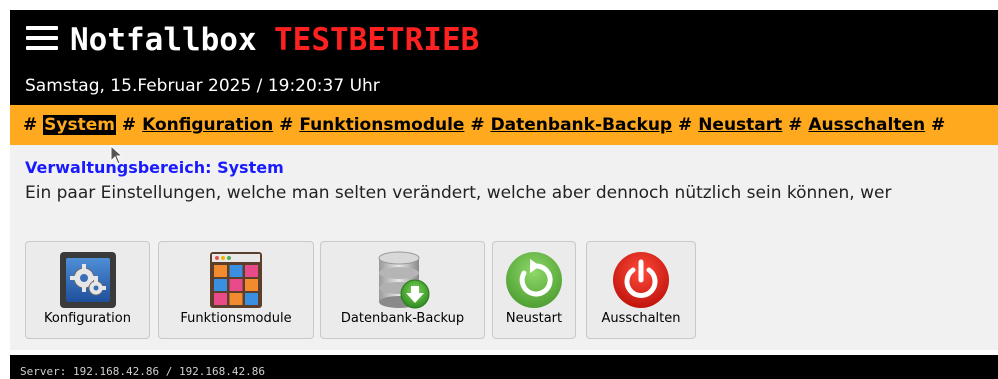  Describe the element at coordinates (381, 125) in the screenshot. I see `nav-item-funktionsmodule: Funktionsmodule` at that location.